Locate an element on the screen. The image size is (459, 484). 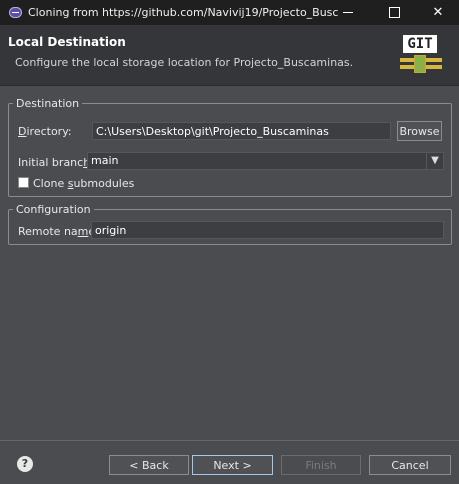
chevron-down-icon: ▼ is located at coordinates (434, 161).